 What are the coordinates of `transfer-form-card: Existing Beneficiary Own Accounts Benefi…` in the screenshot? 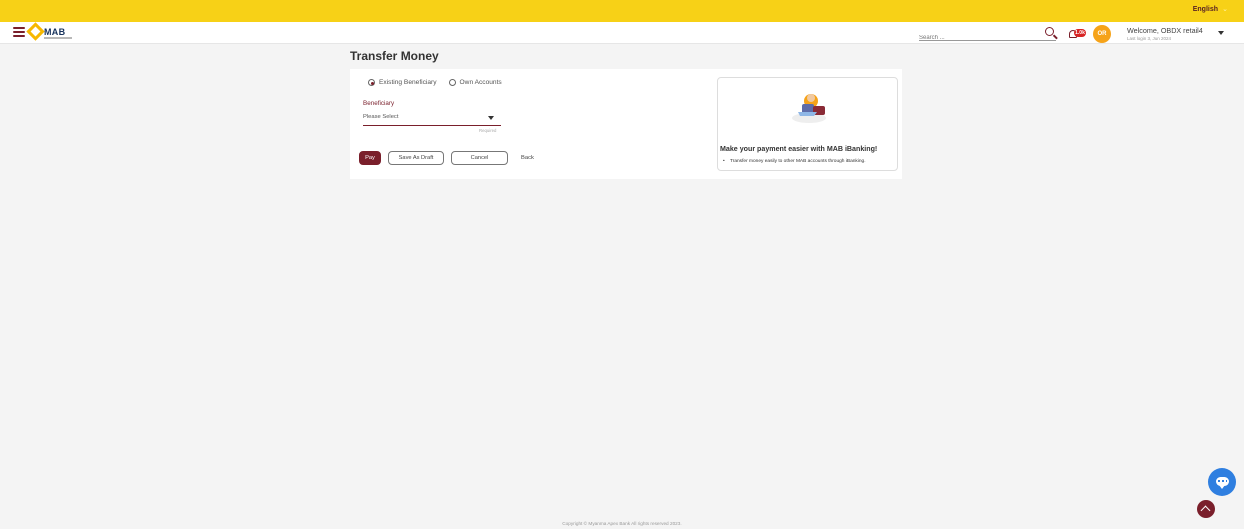 It's located at (626, 124).